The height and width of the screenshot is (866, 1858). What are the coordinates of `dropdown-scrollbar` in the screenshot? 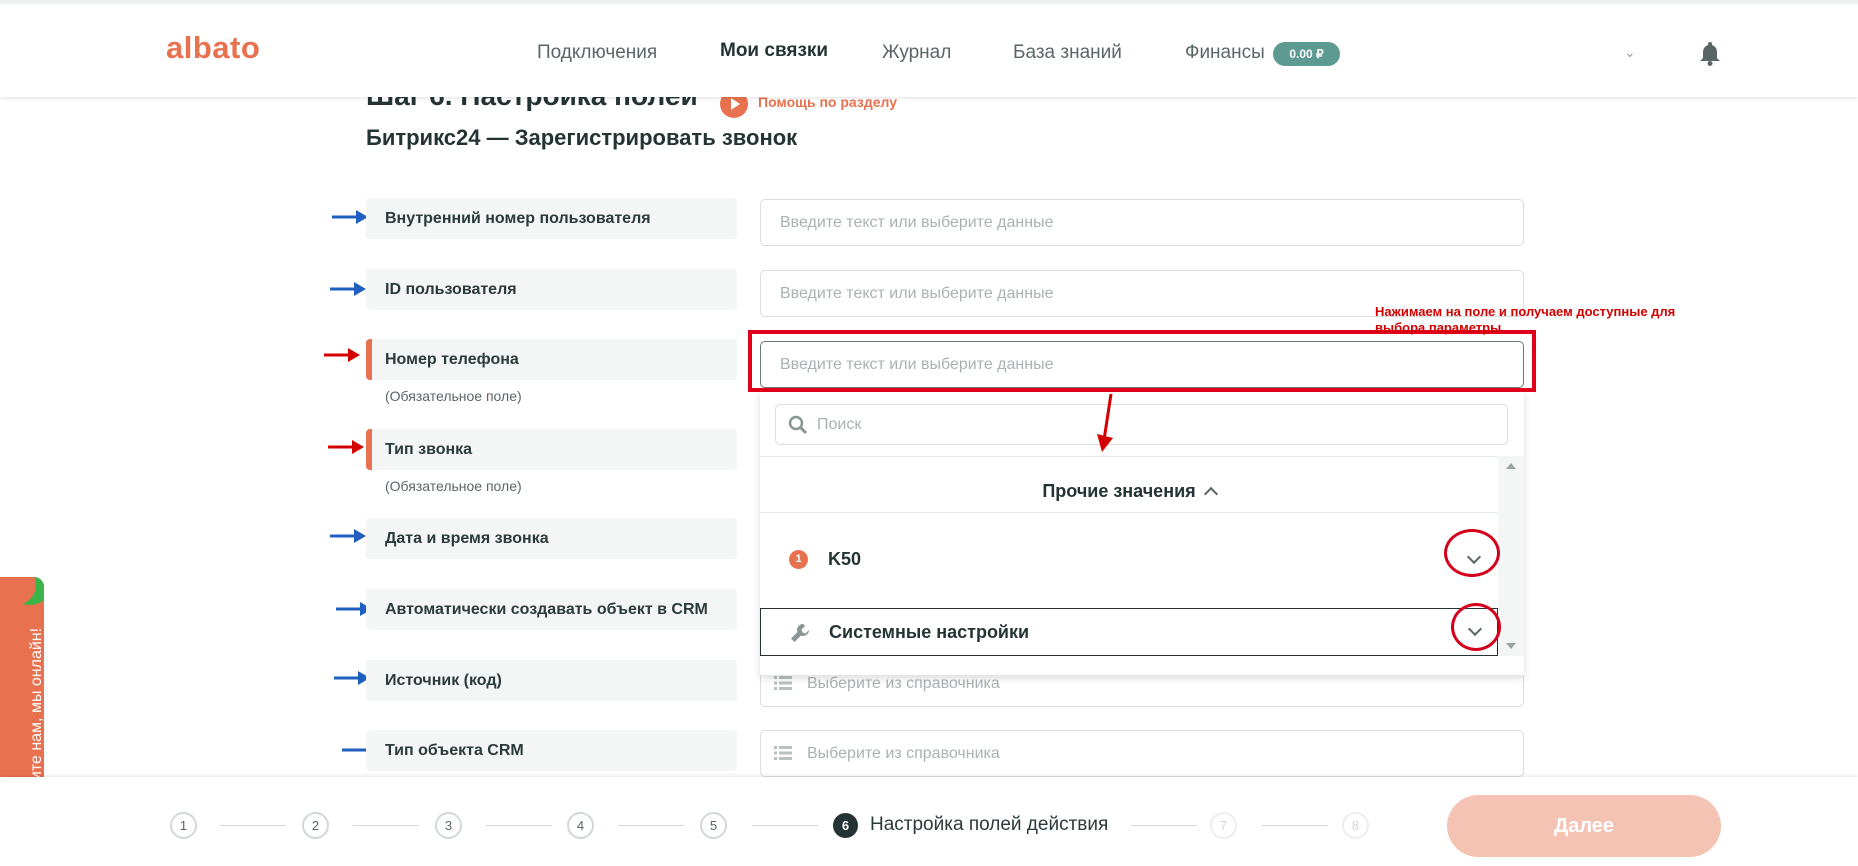 It's located at (1511, 556).